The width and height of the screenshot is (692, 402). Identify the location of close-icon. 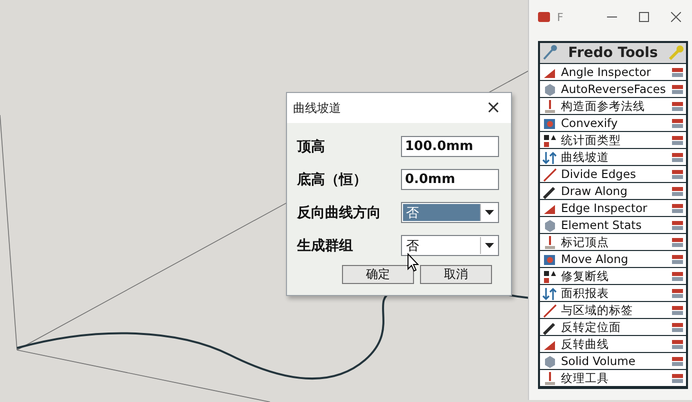
(676, 17).